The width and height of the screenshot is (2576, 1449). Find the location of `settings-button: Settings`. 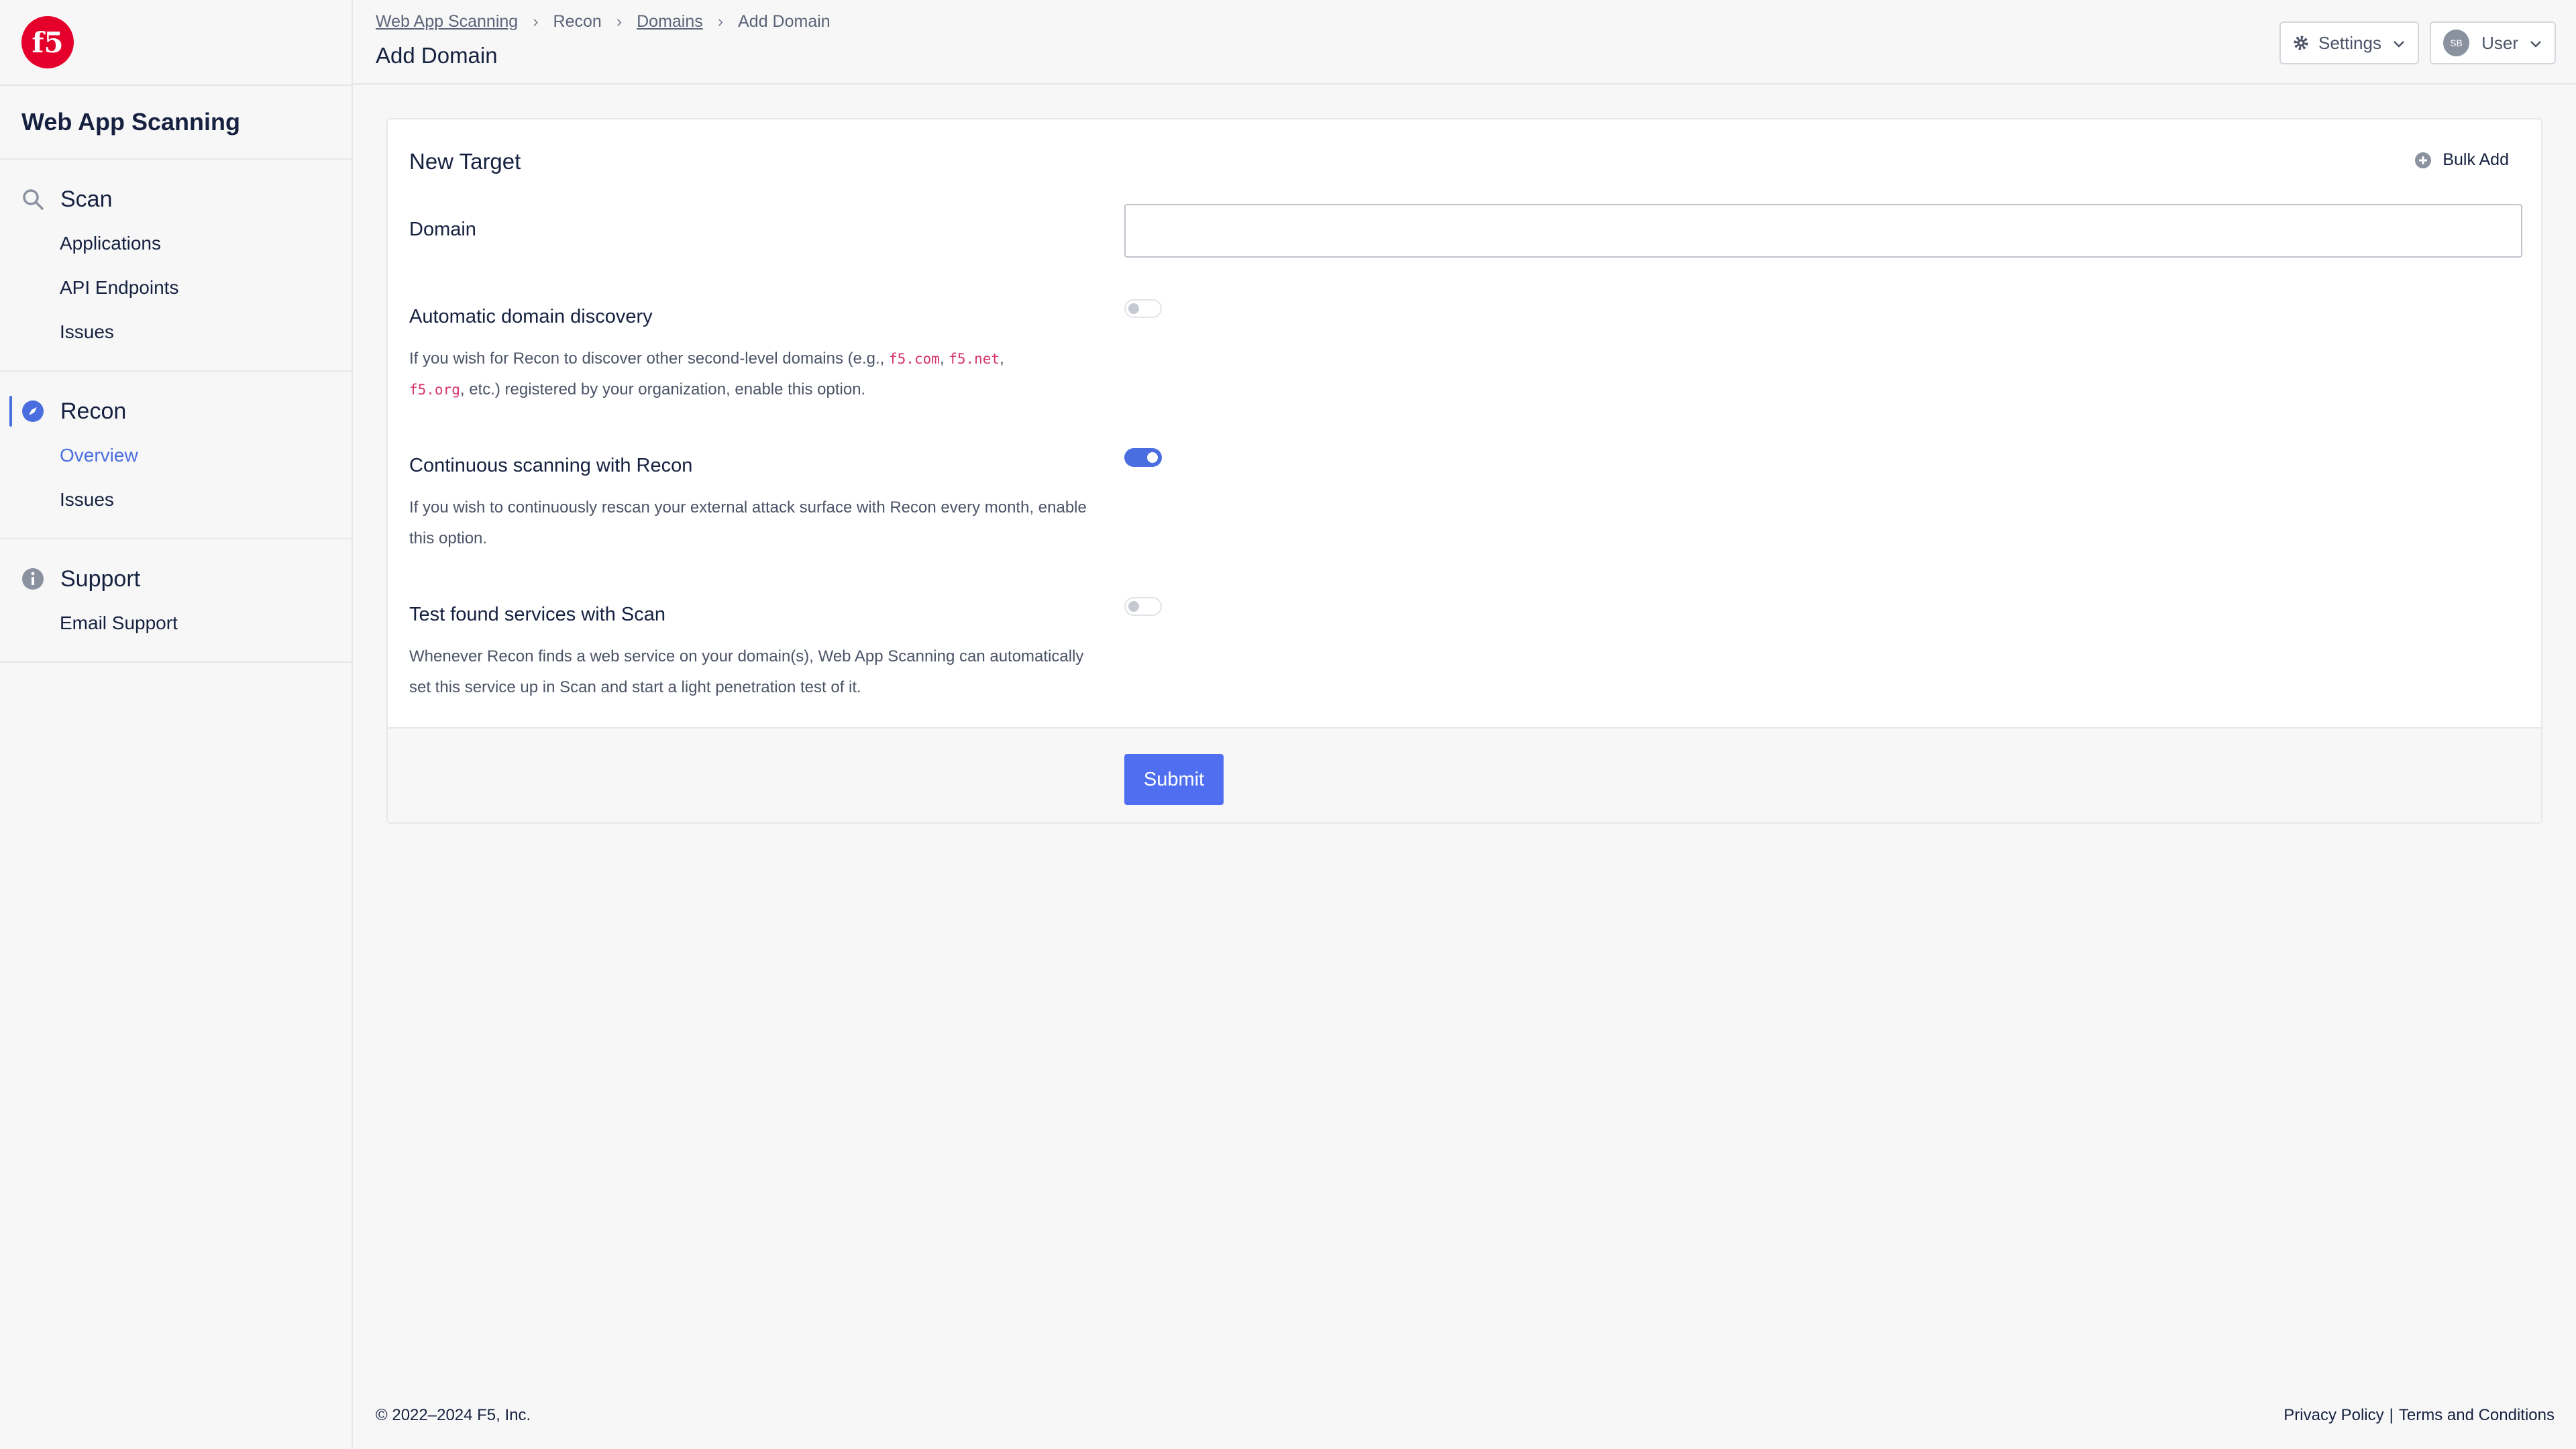

settings-button: Settings is located at coordinates (2349, 42).